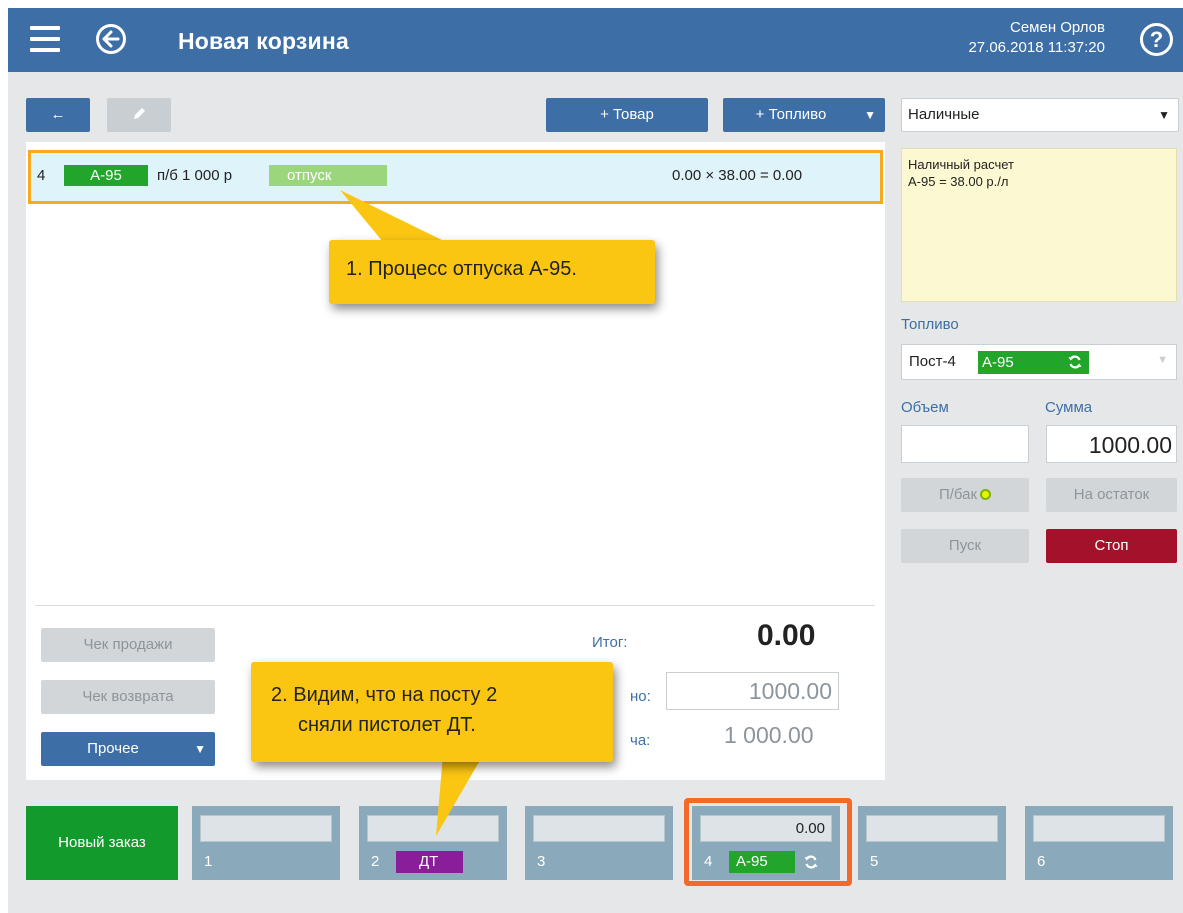 The width and height of the screenshot is (1183, 913). What do you see at coordinates (111, 39) in the screenshot?
I see `back-icon` at bounding box center [111, 39].